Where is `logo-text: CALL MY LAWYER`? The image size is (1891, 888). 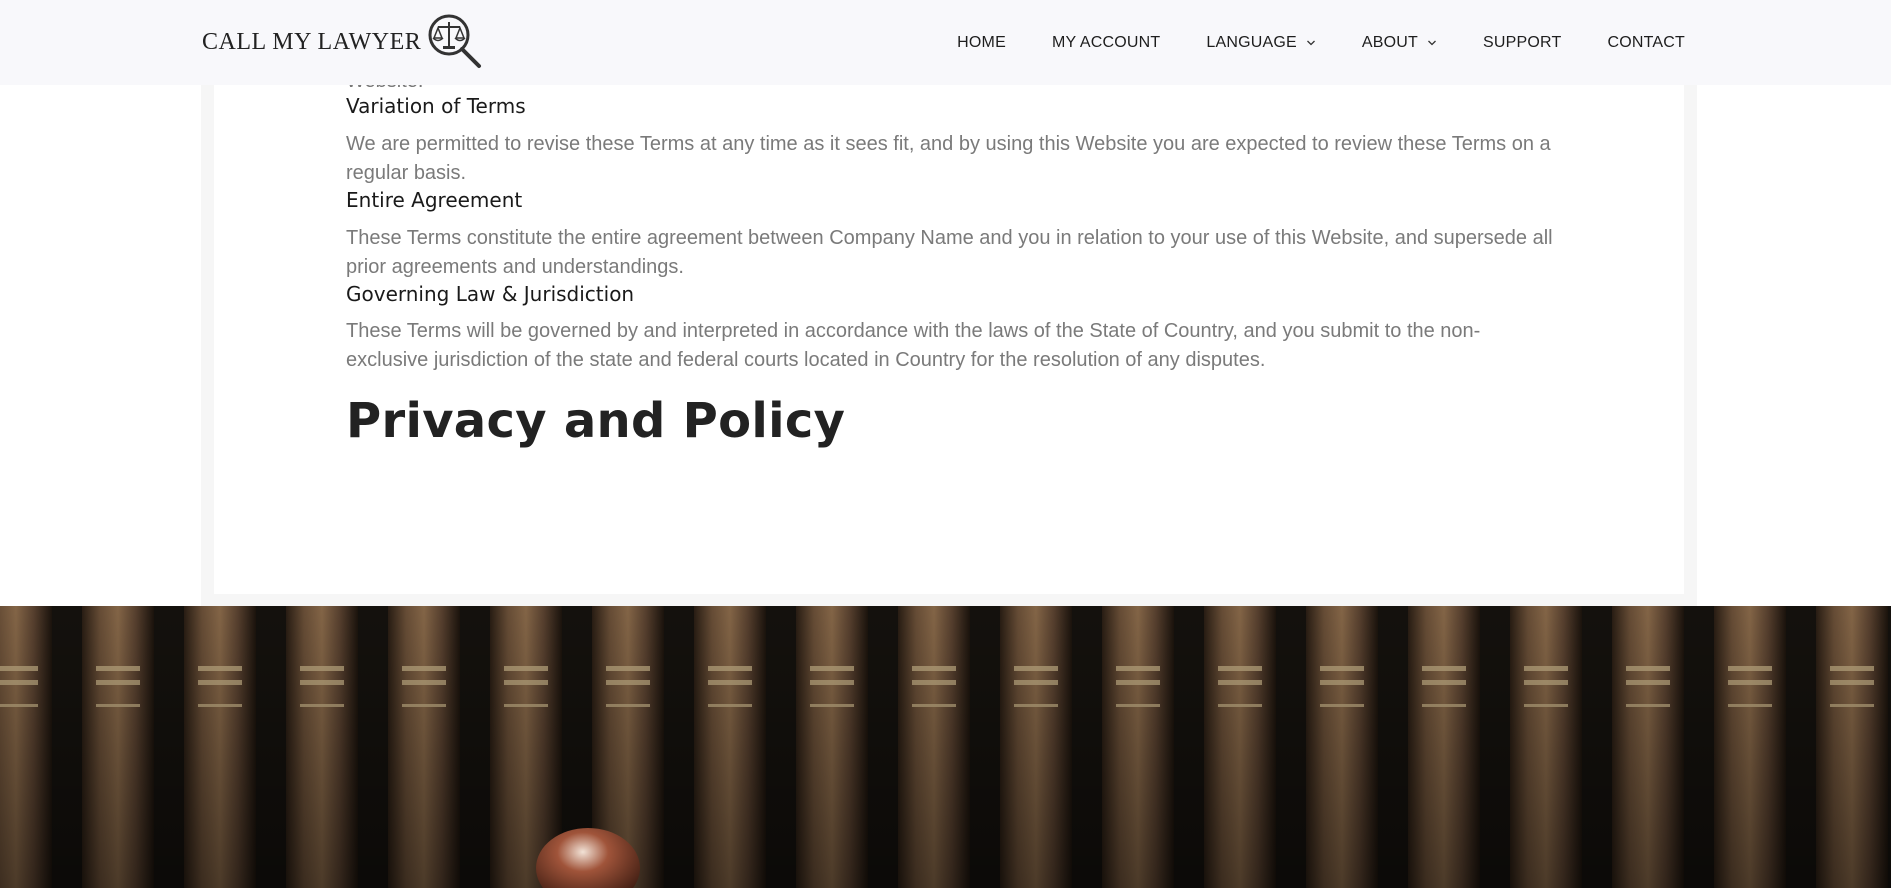
logo-text: CALL MY LAWYER is located at coordinates (312, 41).